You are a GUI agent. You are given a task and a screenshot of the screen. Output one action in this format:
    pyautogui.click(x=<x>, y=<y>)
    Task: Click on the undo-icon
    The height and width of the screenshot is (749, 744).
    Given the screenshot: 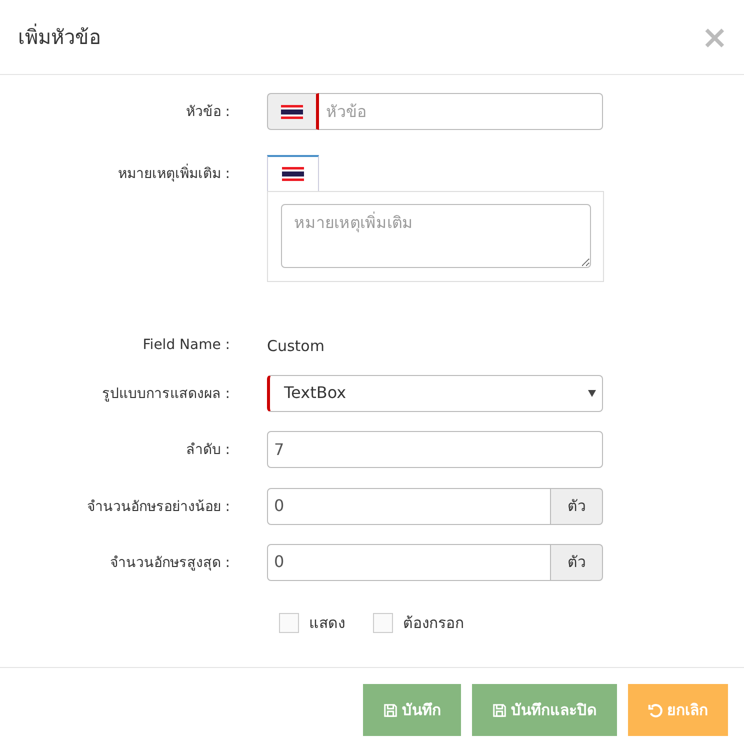 What is the action you would take?
    pyautogui.click(x=655, y=710)
    